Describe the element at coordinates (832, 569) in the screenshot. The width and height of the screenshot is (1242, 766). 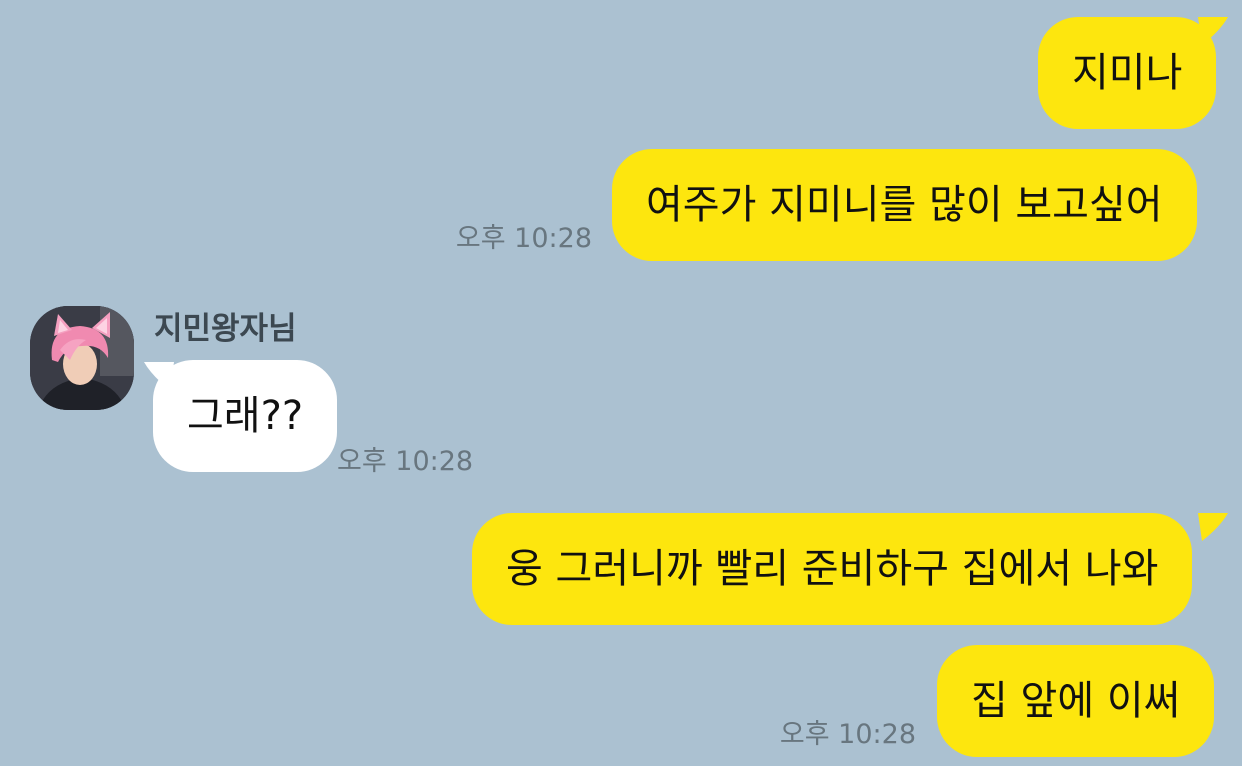
I see `message-bubble-outgoing: 웅 그러니까 빨리 준비하구 집에서 나와` at that location.